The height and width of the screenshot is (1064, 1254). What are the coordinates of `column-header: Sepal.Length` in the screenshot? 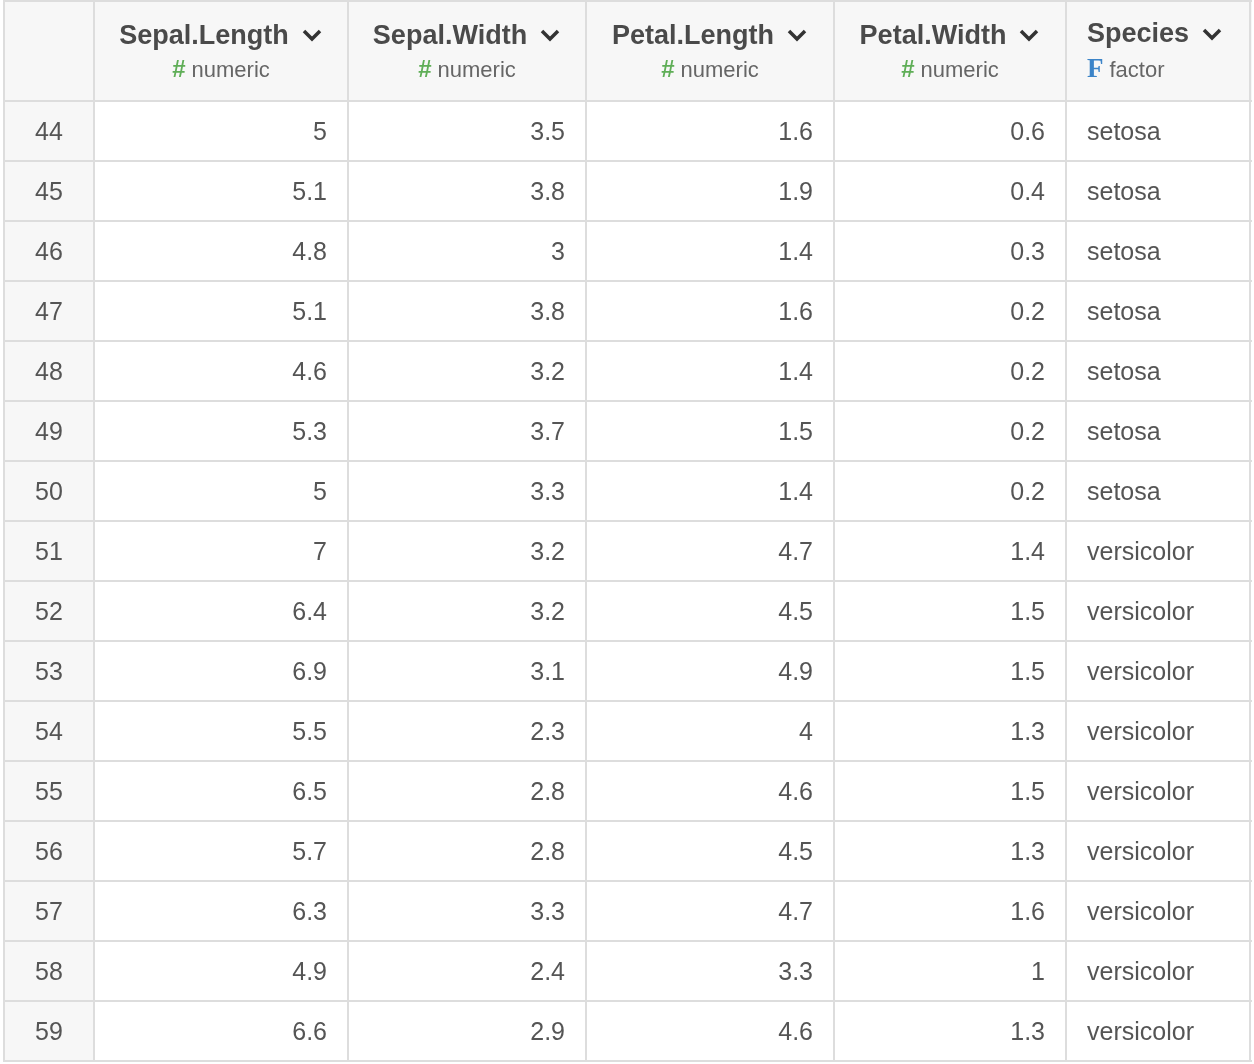 It's located at (204, 35).